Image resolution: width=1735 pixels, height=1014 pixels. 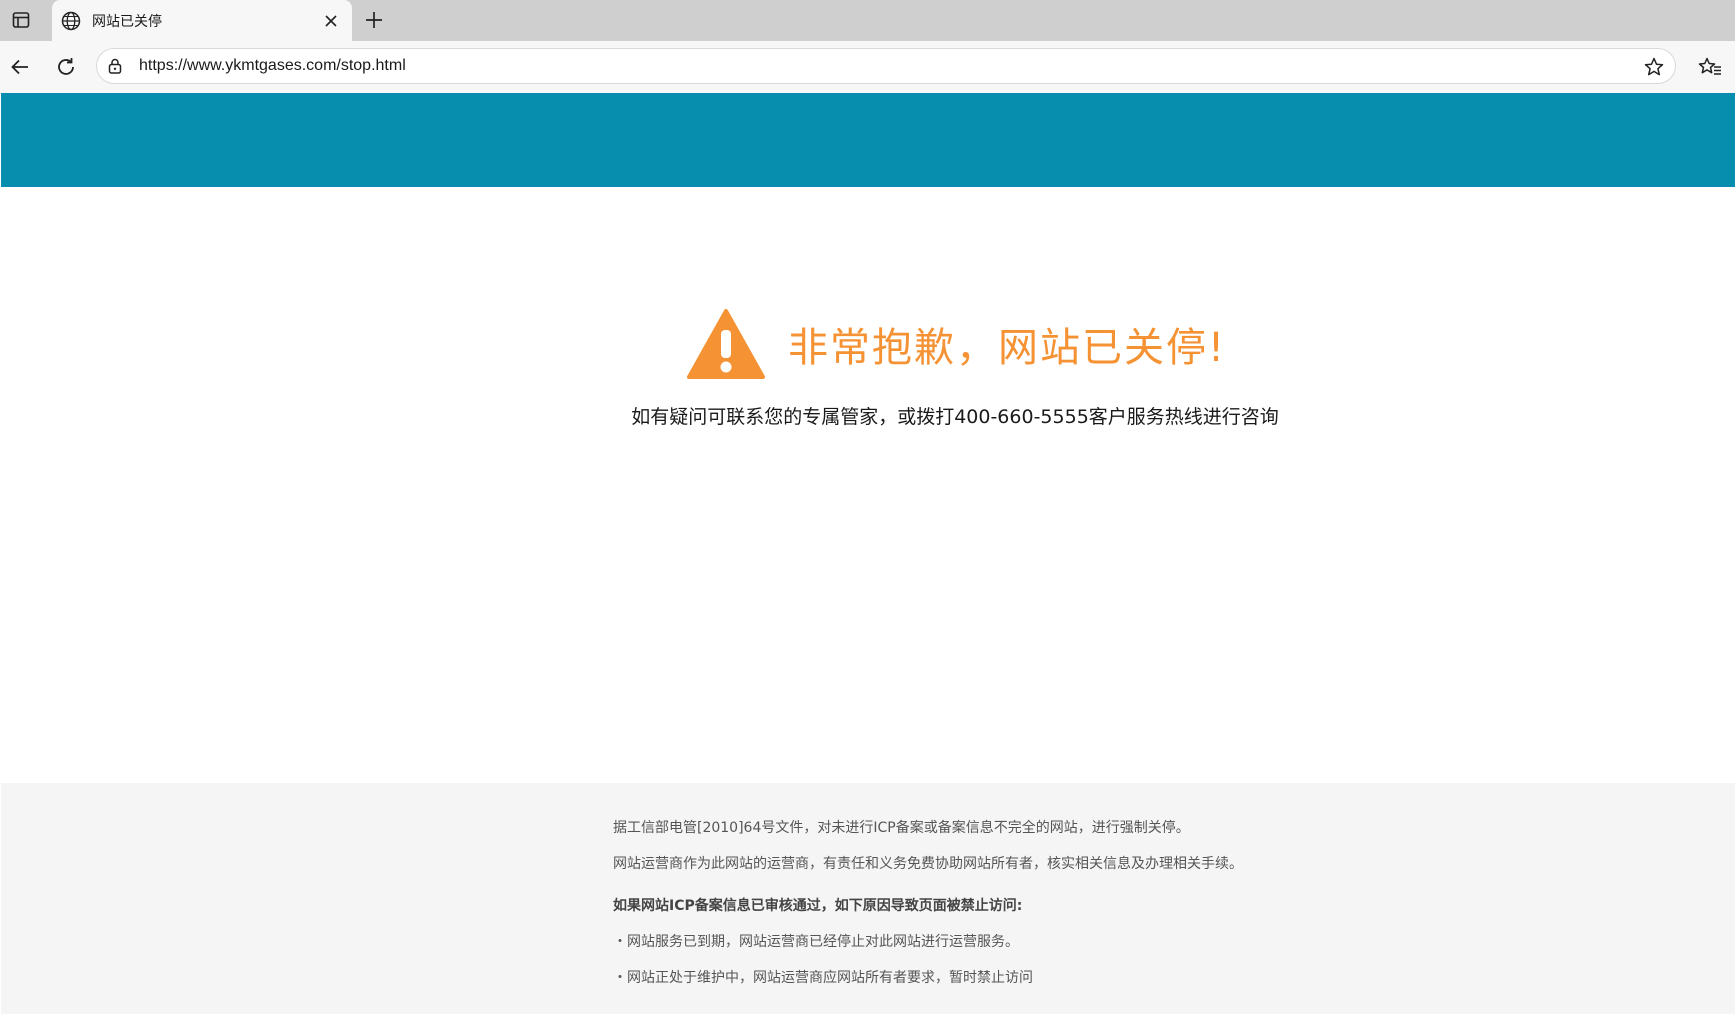 I want to click on star-icon, so click(x=1654, y=67).